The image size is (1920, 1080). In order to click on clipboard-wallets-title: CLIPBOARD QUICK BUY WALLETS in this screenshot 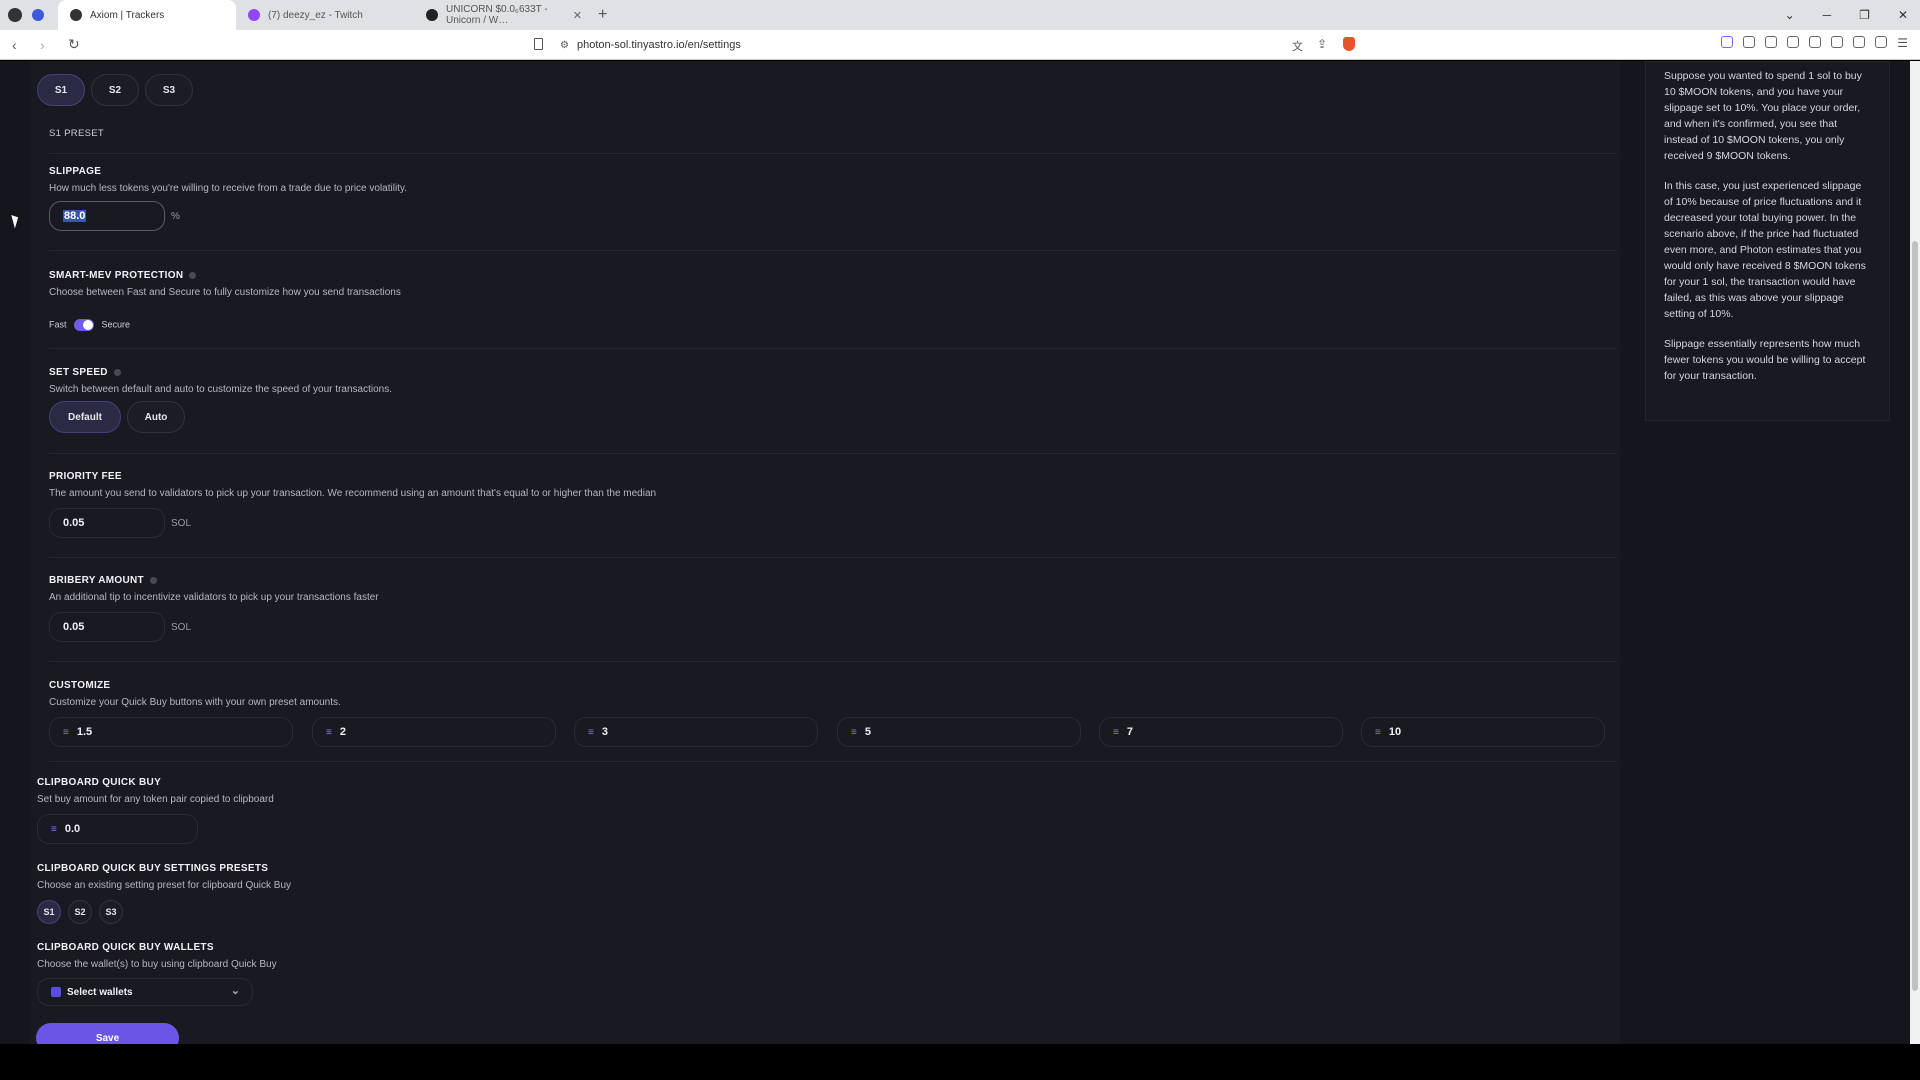, I will do `click(125, 947)`.